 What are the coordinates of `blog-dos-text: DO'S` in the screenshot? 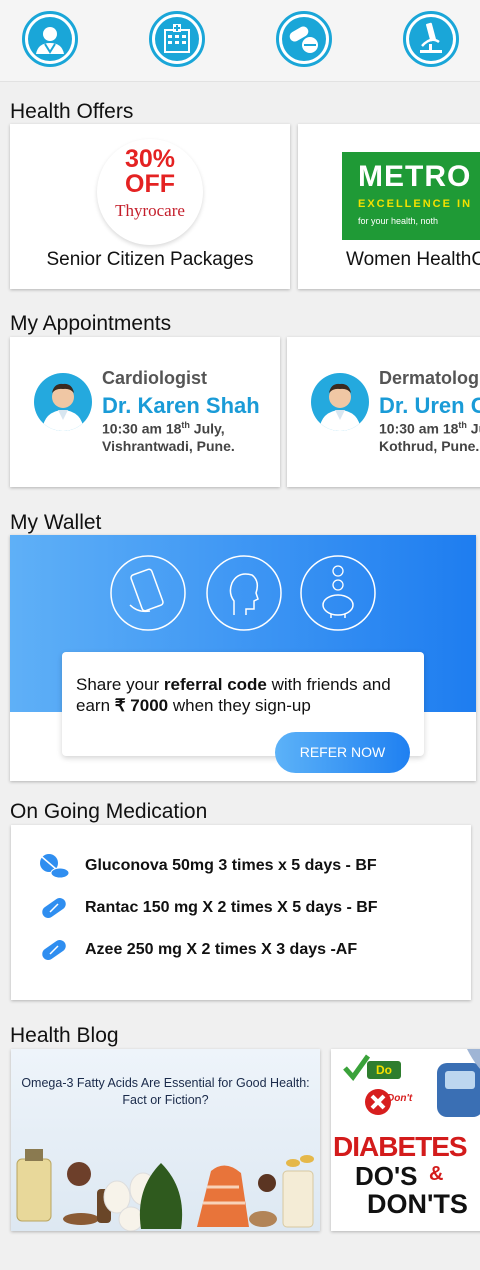 It's located at (386, 1176).